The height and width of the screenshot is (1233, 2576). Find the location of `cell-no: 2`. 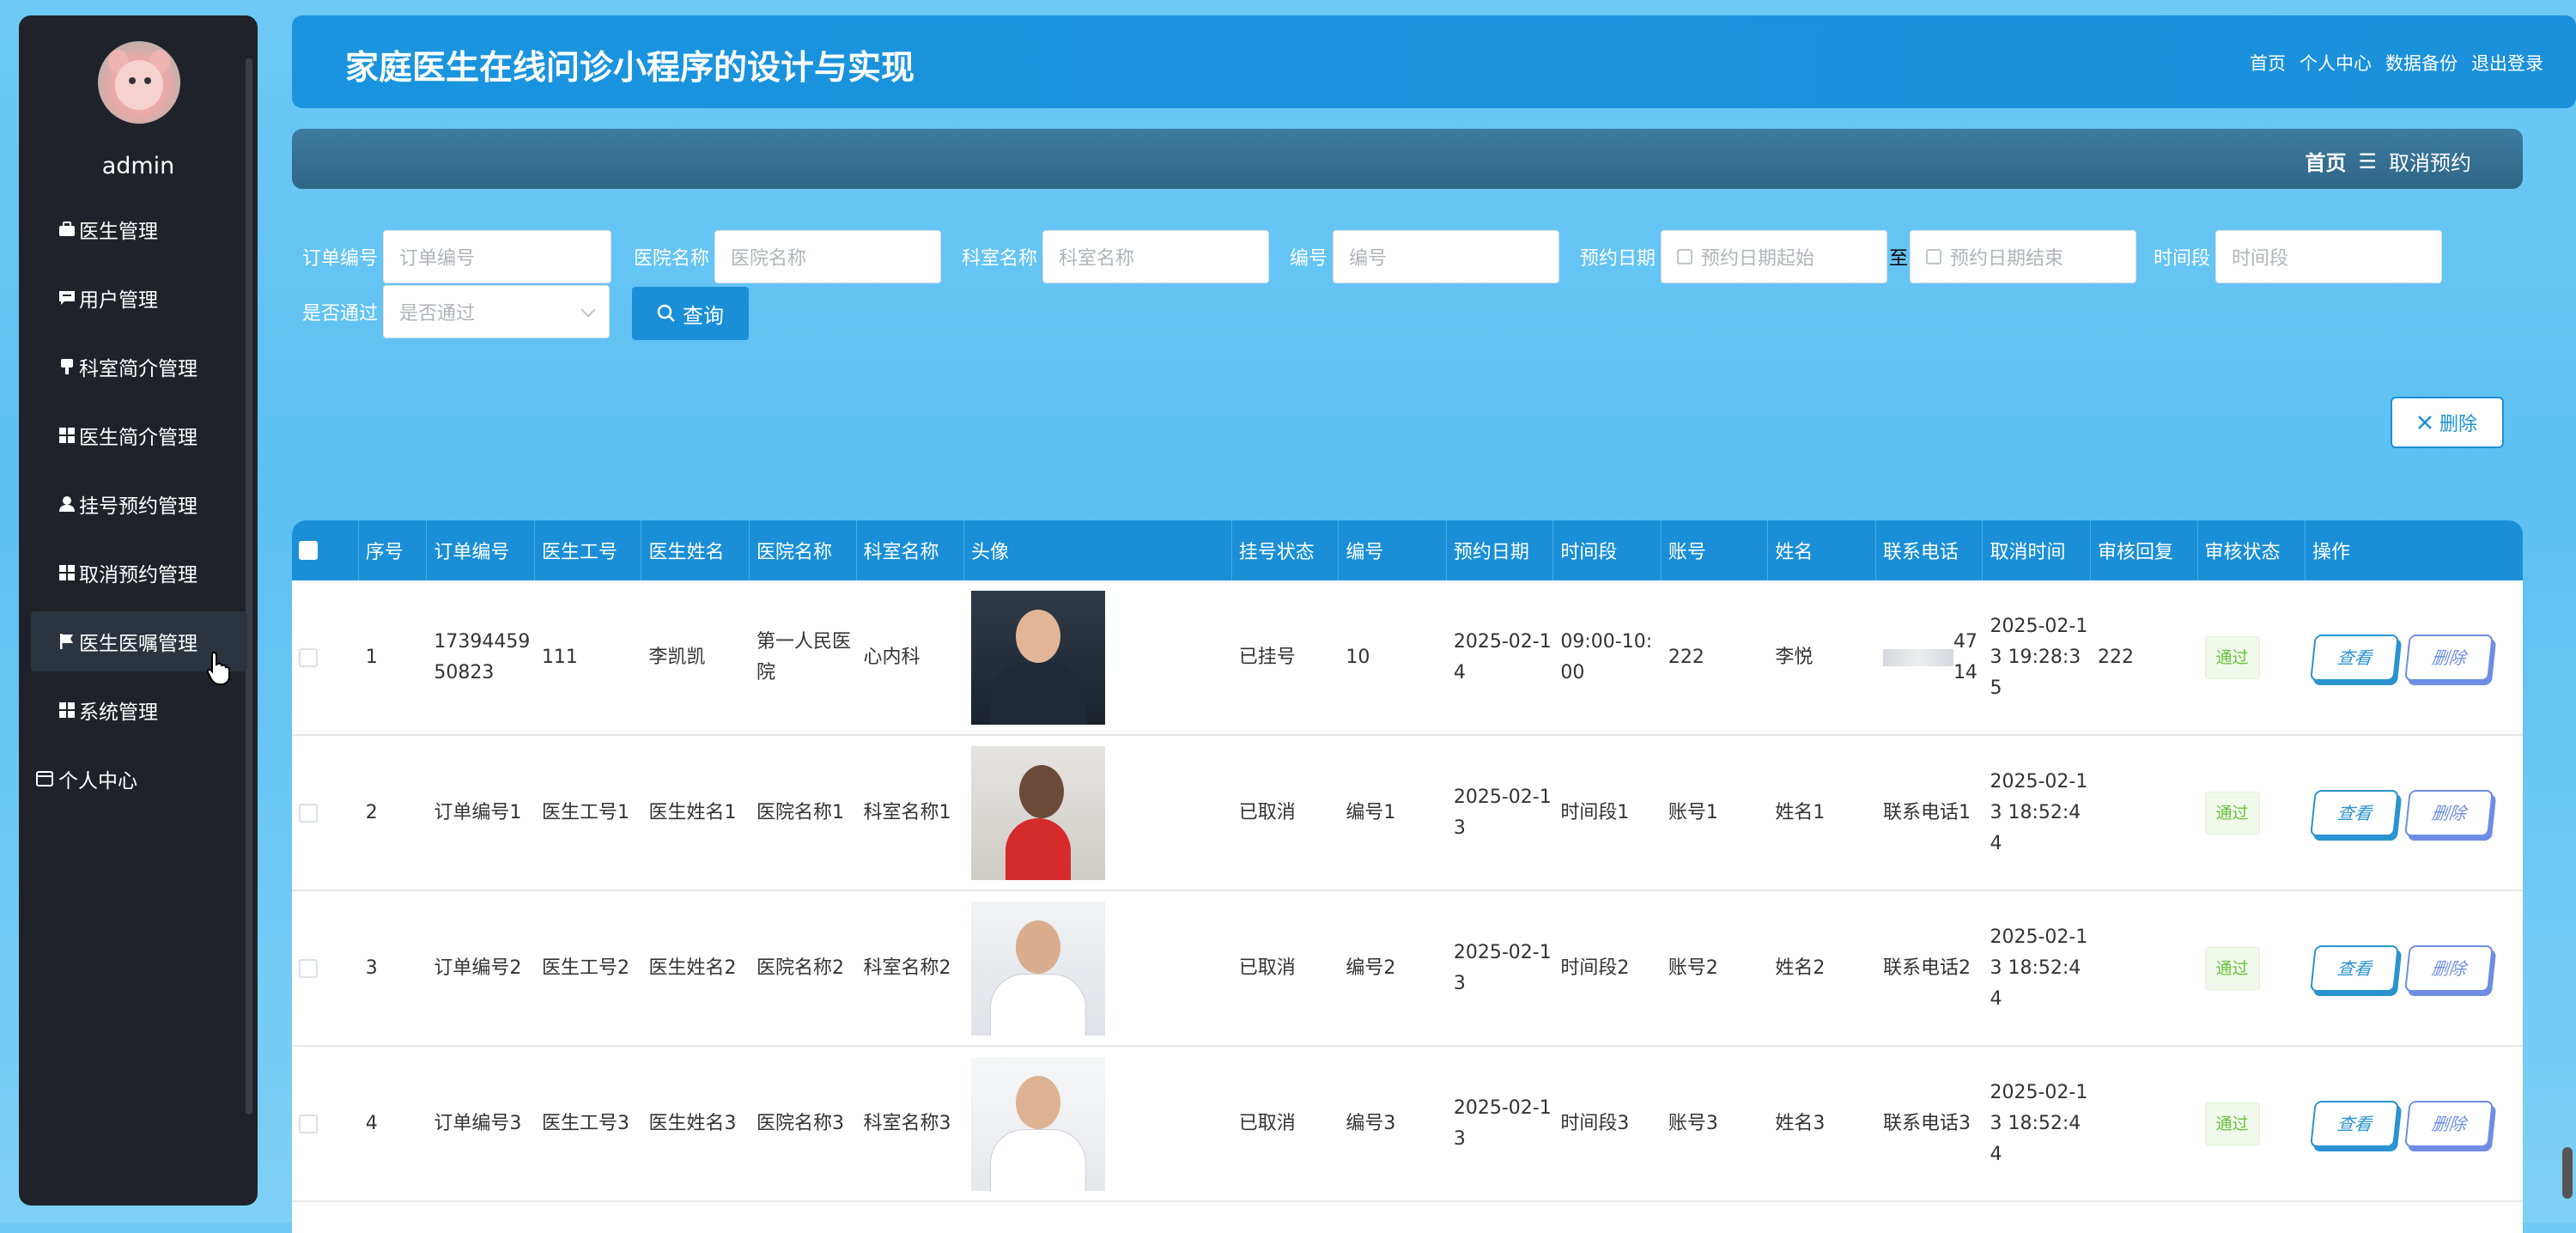

cell-no: 2 is located at coordinates (371, 812).